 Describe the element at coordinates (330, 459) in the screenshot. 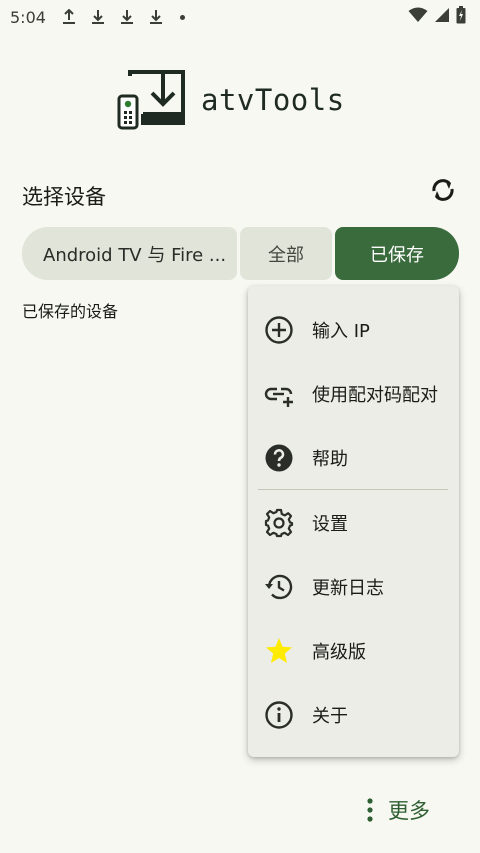

I see `menu-item-label: 帮助` at that location.